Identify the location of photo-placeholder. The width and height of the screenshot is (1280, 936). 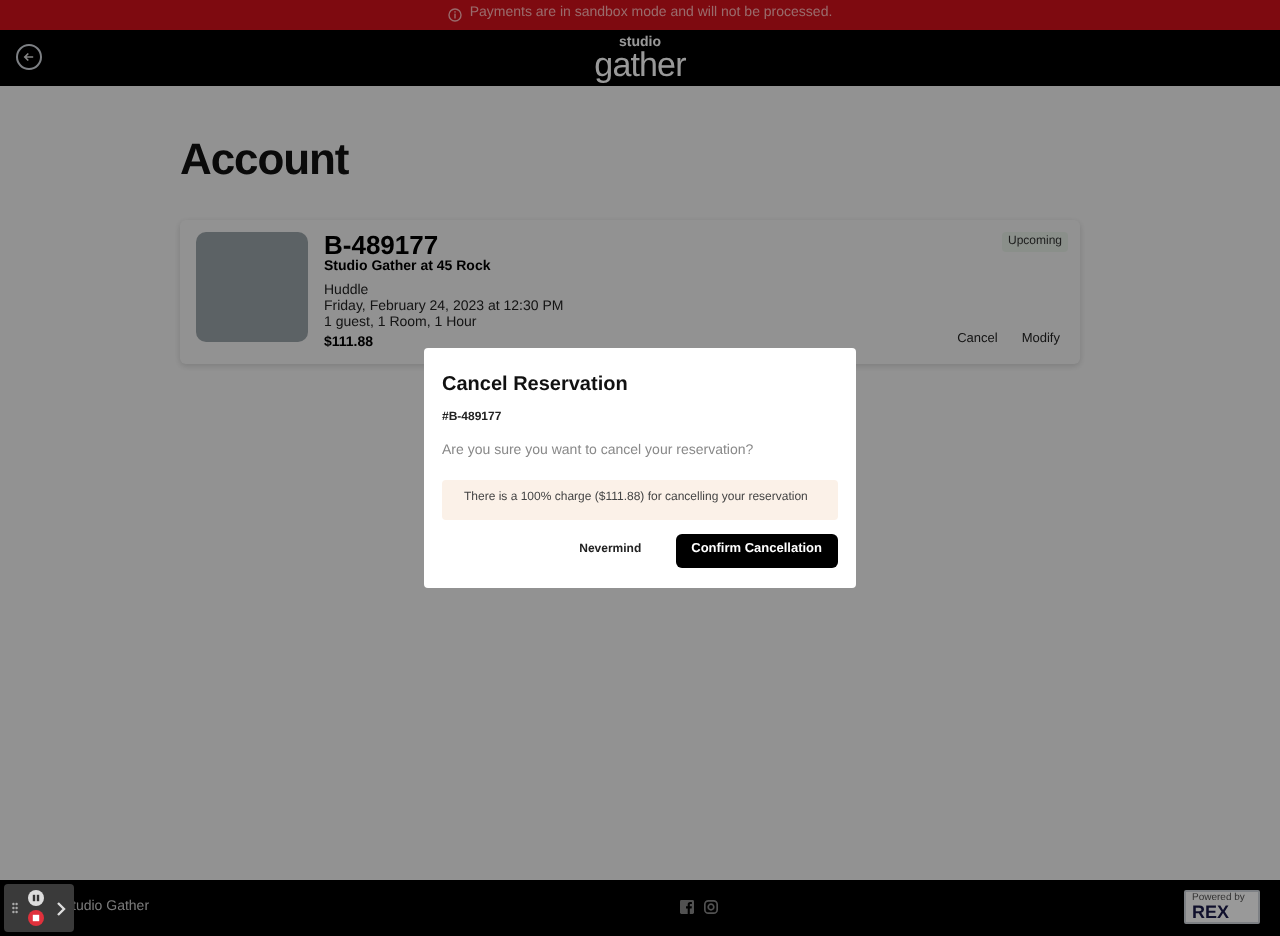
(252, 287).